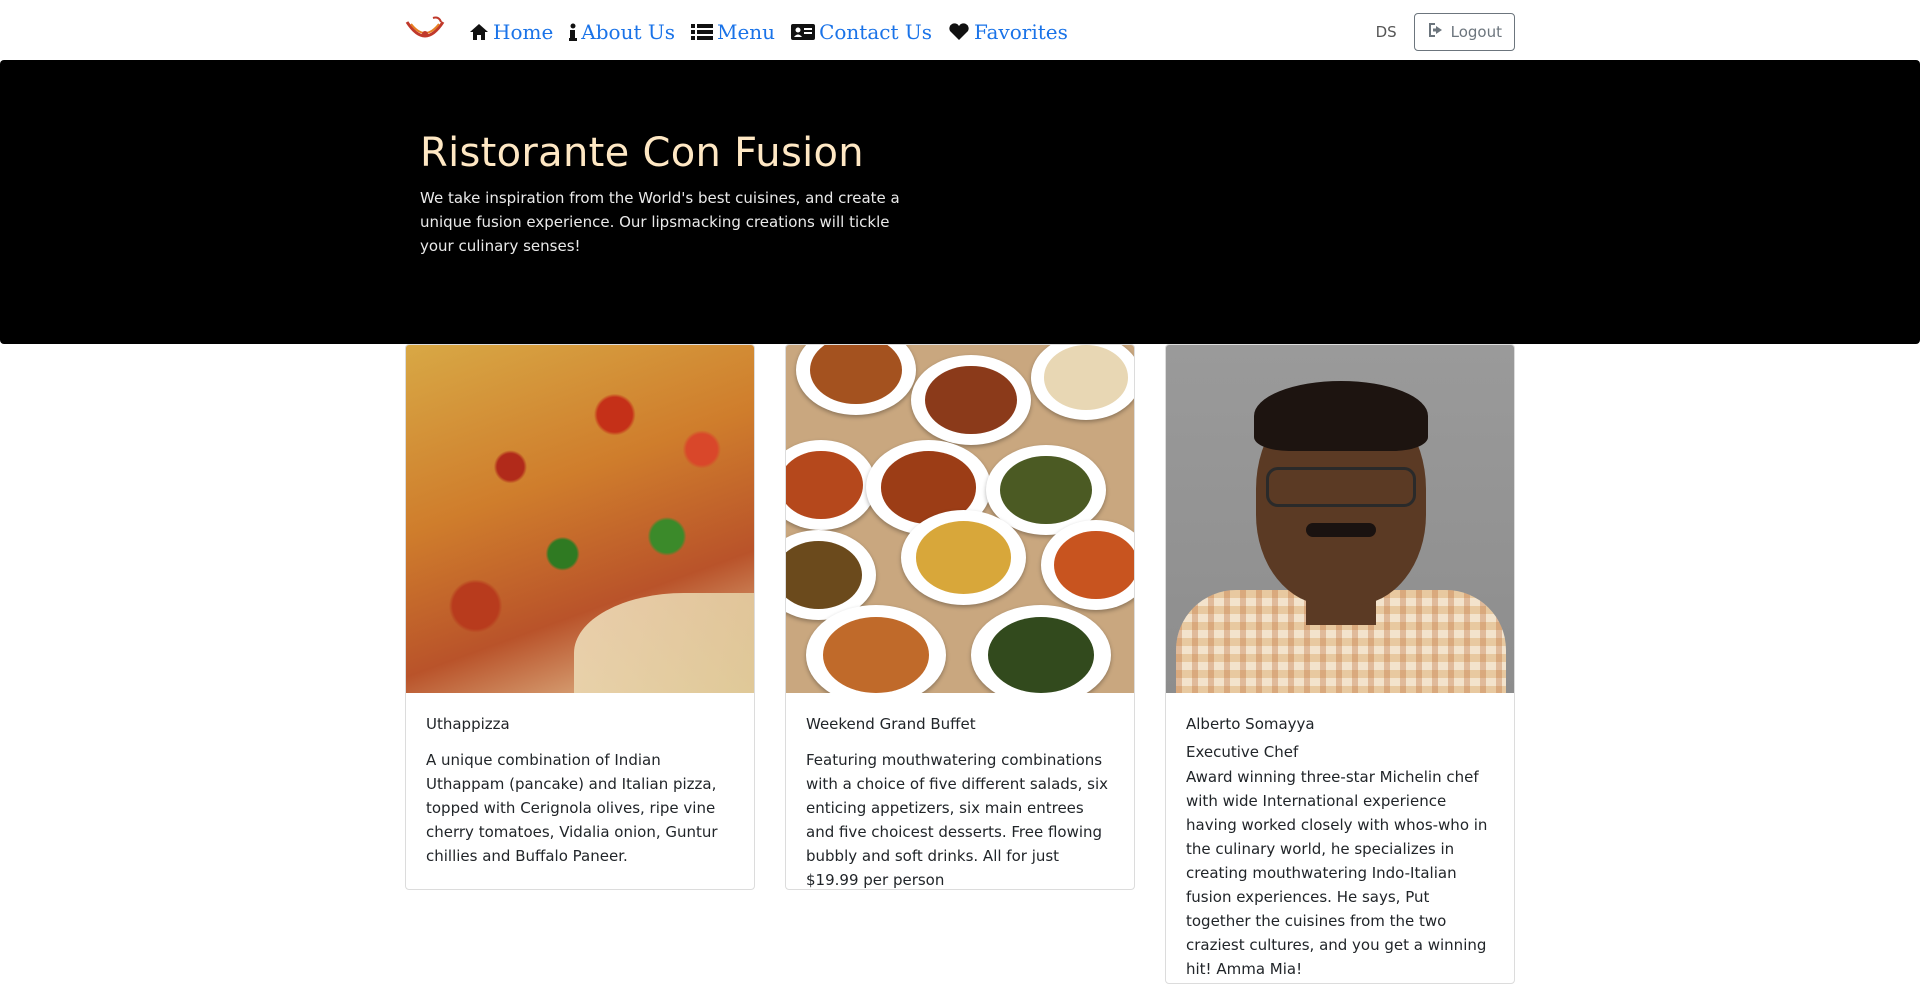 The height and width of the screenshot is (984, 1920). Describe the element at coordinates (580, 519) in the screenshot. I see `uthappizza-image` at that location.